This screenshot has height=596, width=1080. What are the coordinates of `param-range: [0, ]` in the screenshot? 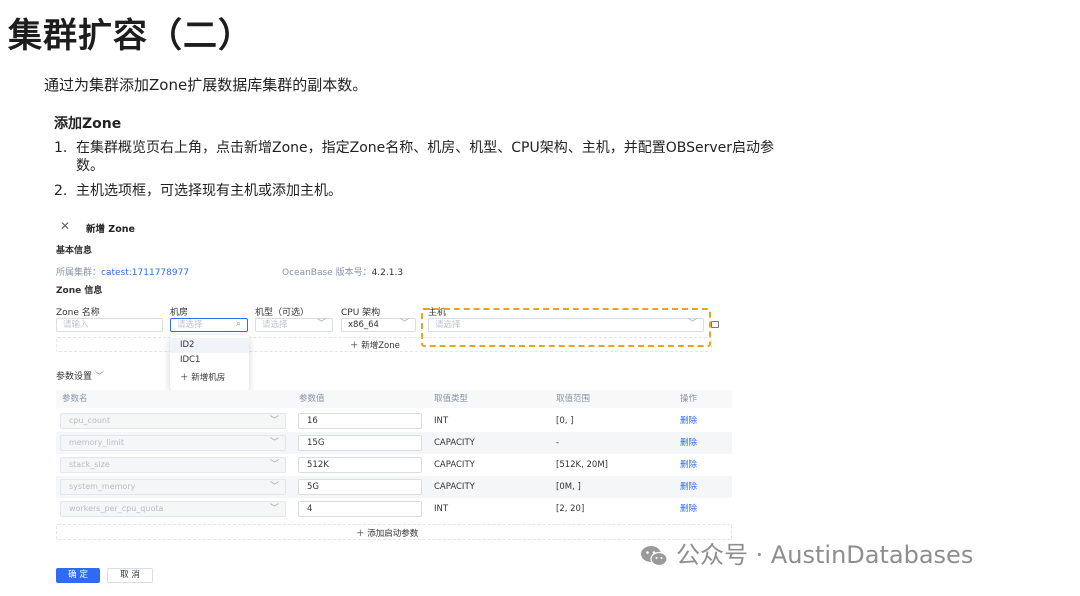 It's located at (565, 421).